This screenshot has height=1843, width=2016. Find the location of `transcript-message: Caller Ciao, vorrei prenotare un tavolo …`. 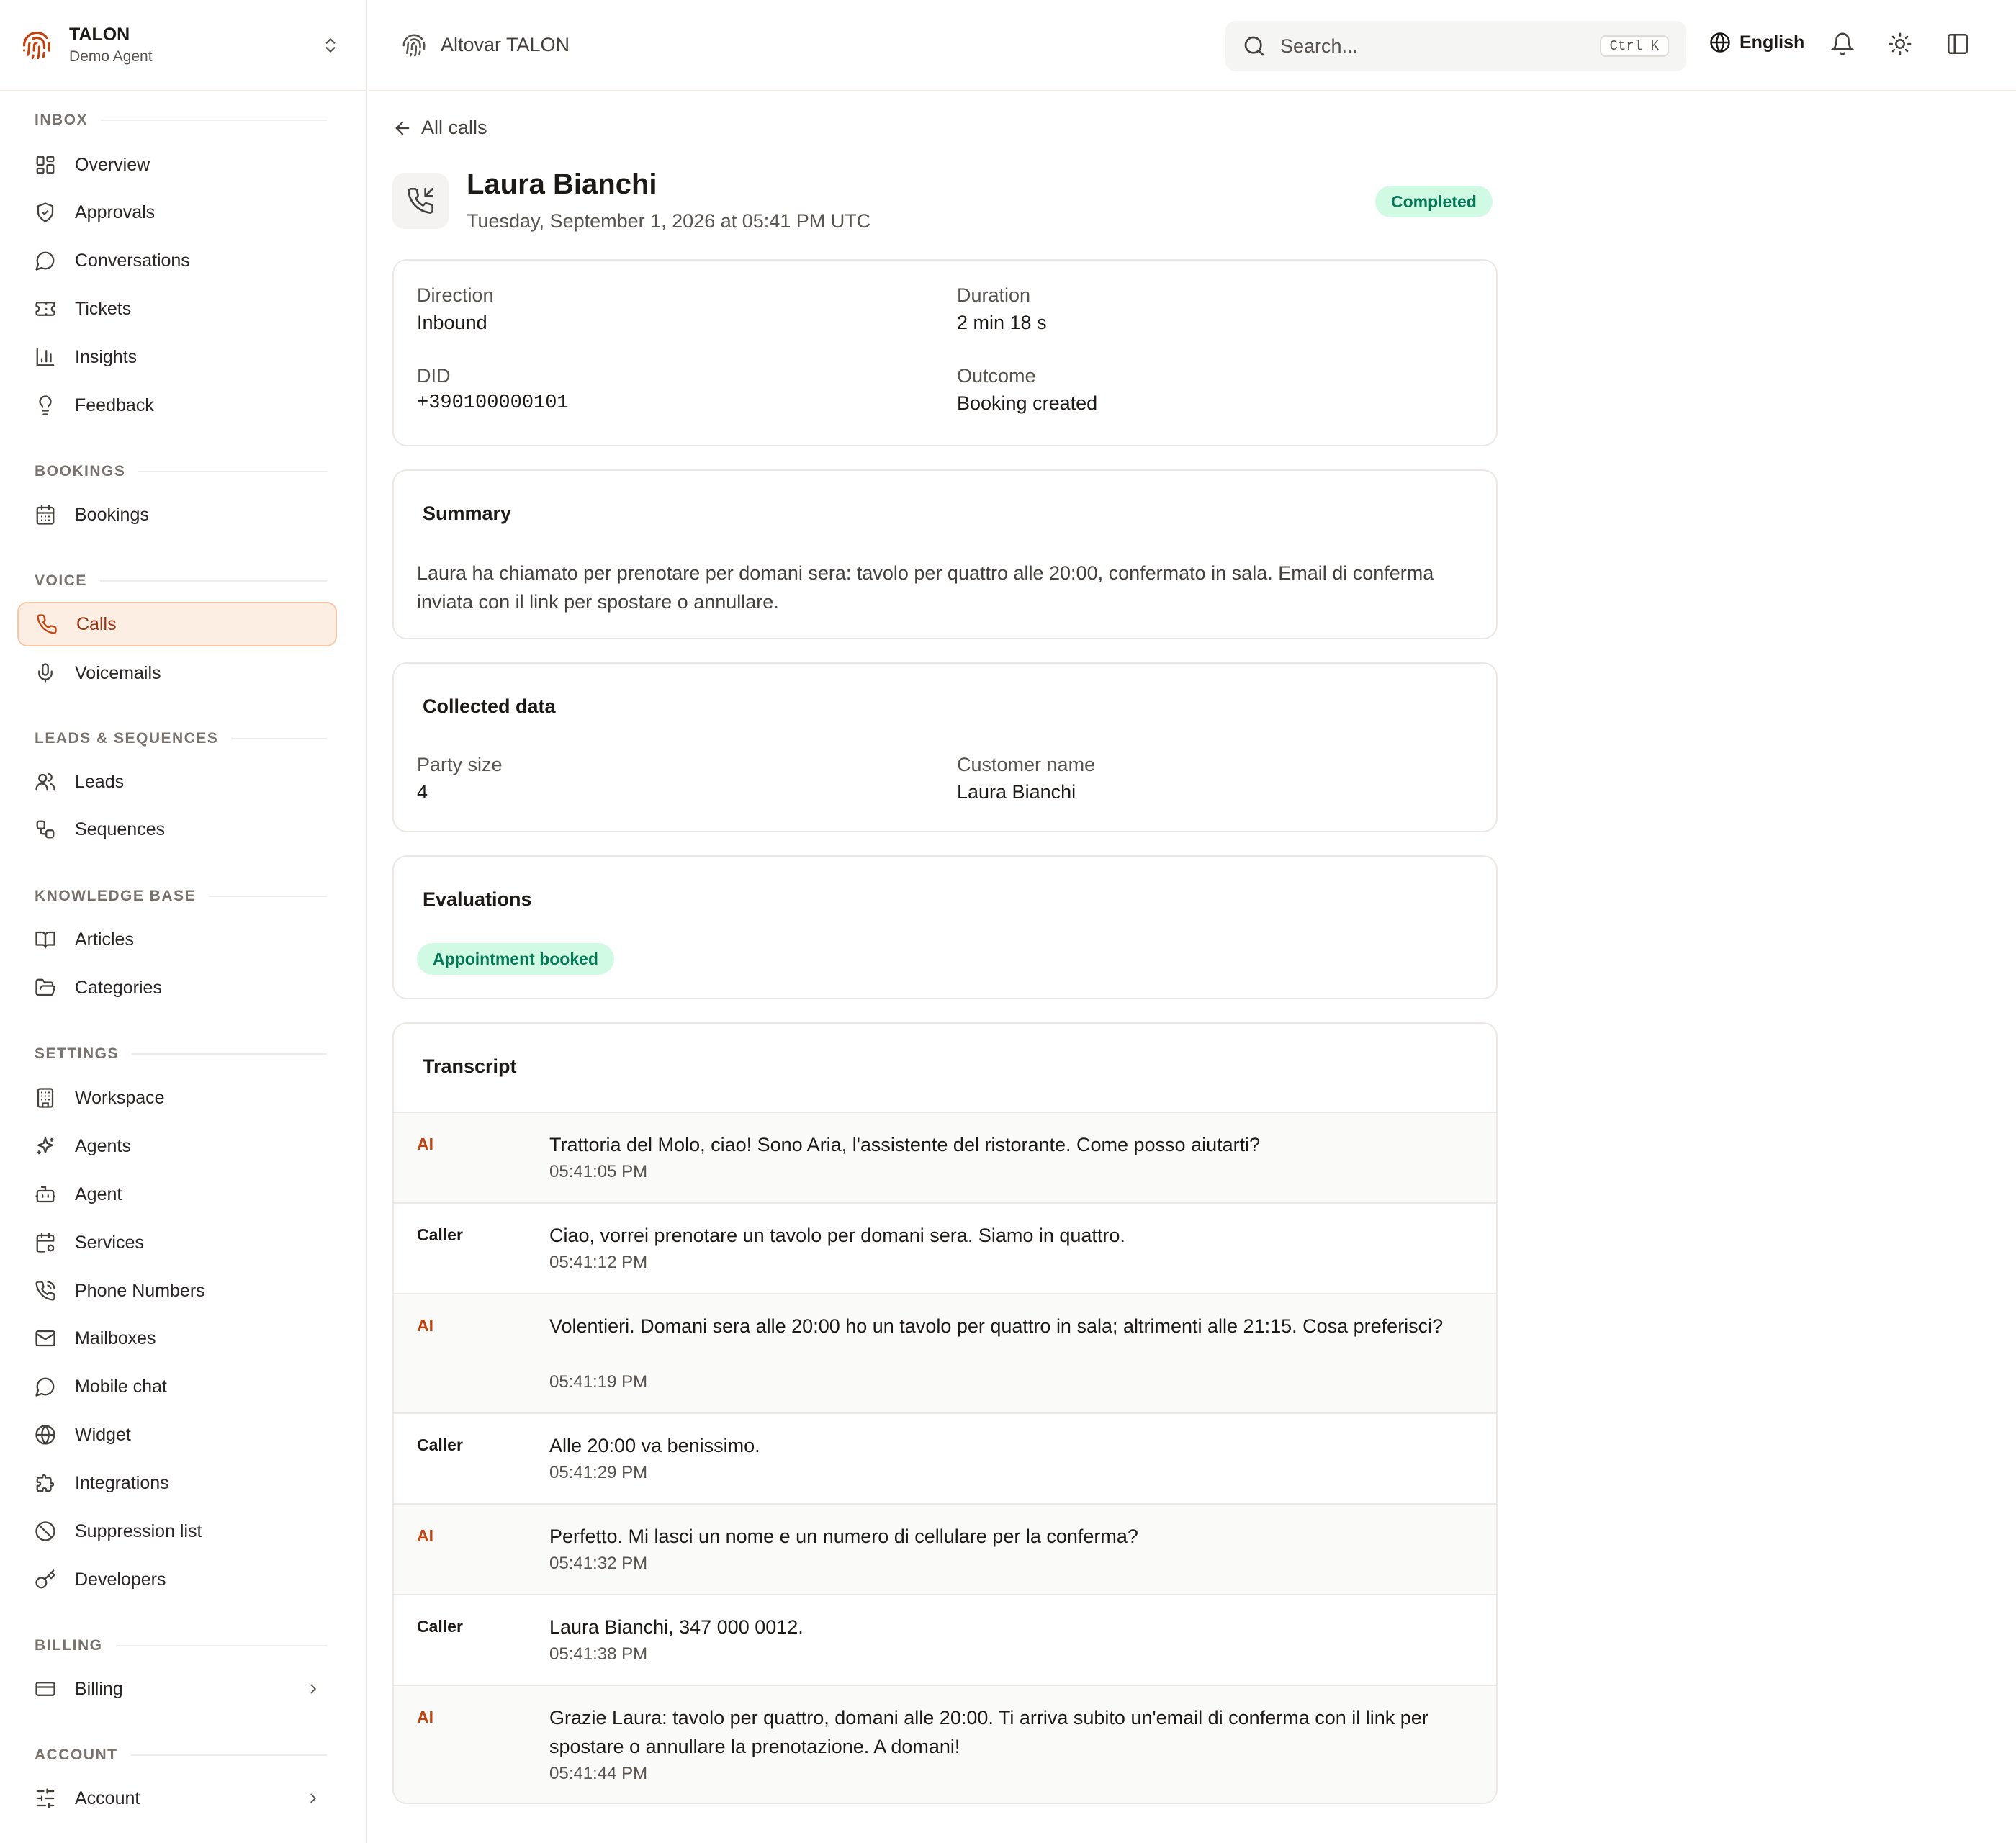

transcript-message: Caller Ciao, vorrei prenotare un tavolo … is located at coordinates (945, 1247).